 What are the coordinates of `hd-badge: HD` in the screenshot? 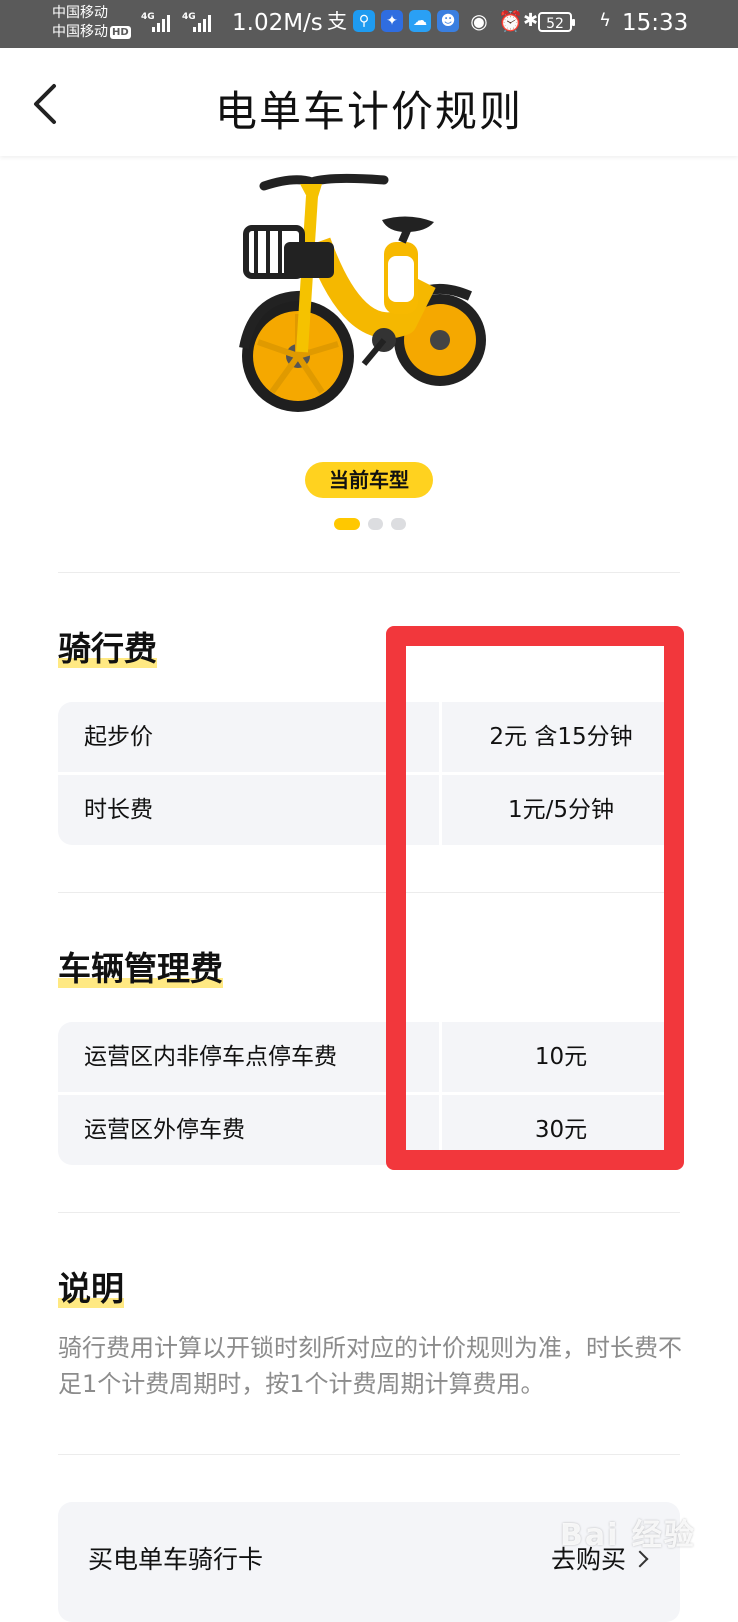 It's located at (120, 32).